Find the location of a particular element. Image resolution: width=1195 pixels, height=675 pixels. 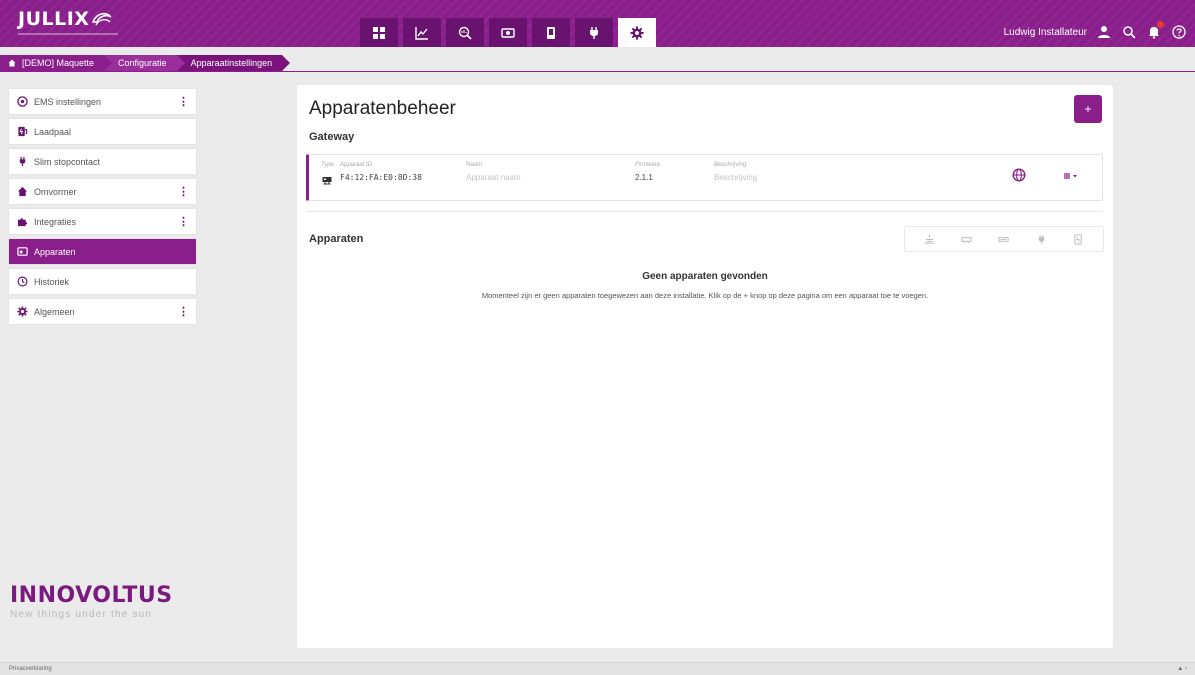

sidebar-item-integraties: Integraties ⋮ is located at coordinates (102, 221).